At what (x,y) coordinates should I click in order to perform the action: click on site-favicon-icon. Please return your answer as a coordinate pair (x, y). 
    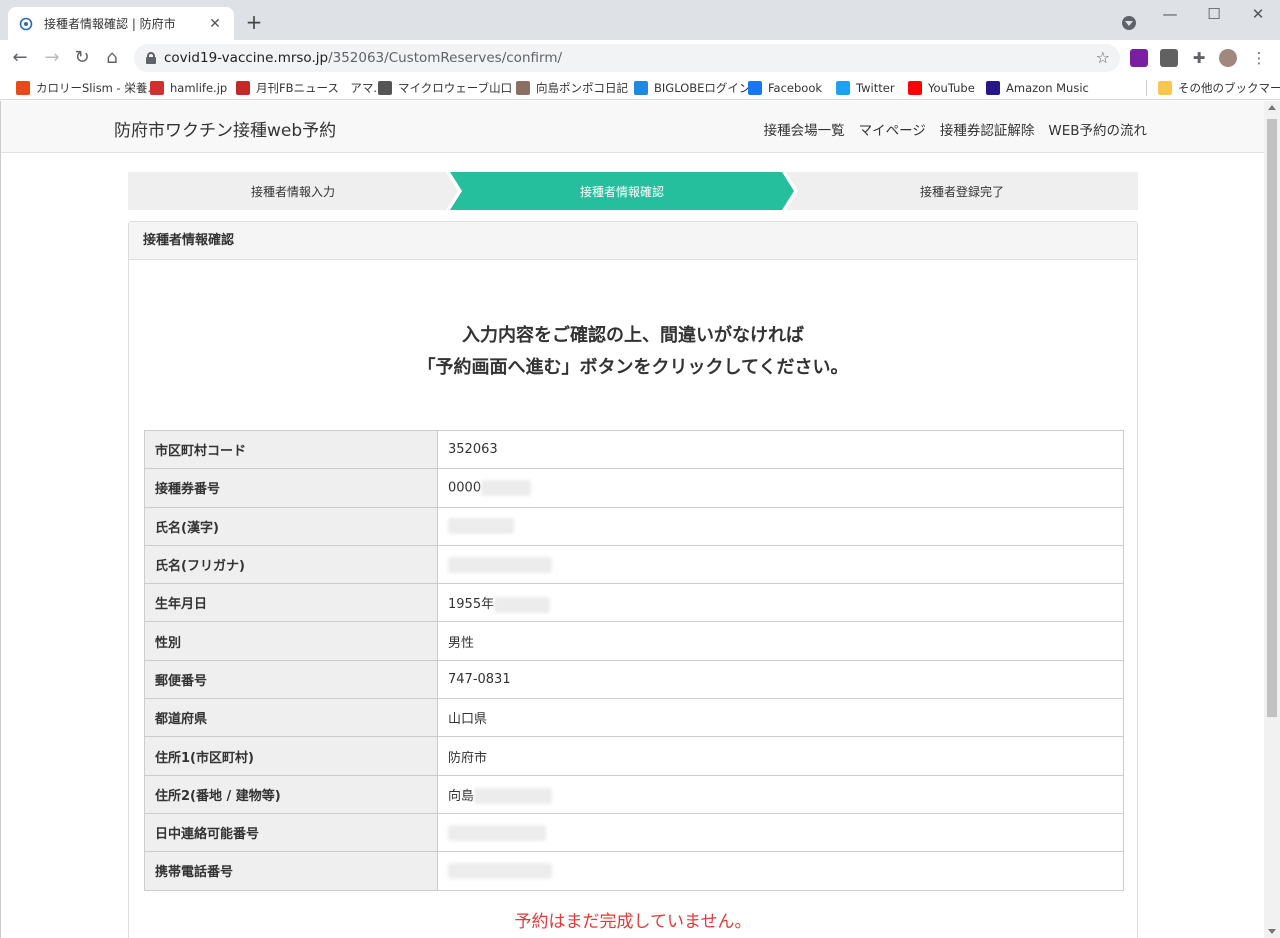
    Looking at the image, I should click on (26, 24).